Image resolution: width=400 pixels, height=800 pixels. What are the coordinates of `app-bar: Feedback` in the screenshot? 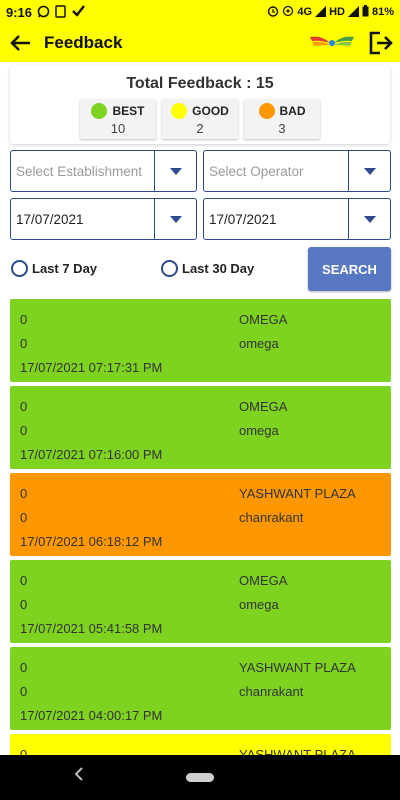 It's located at (200, 43).